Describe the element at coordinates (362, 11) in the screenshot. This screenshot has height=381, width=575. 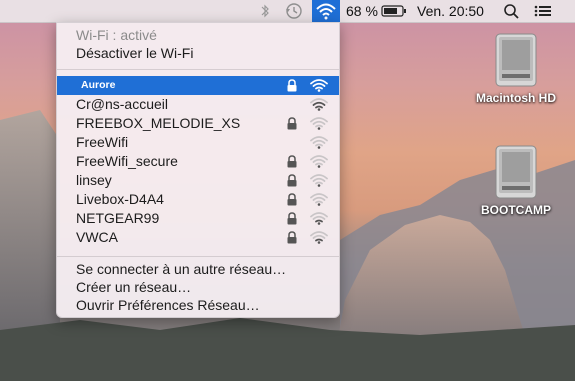
I see `battery-percent: 68 %` at that location.